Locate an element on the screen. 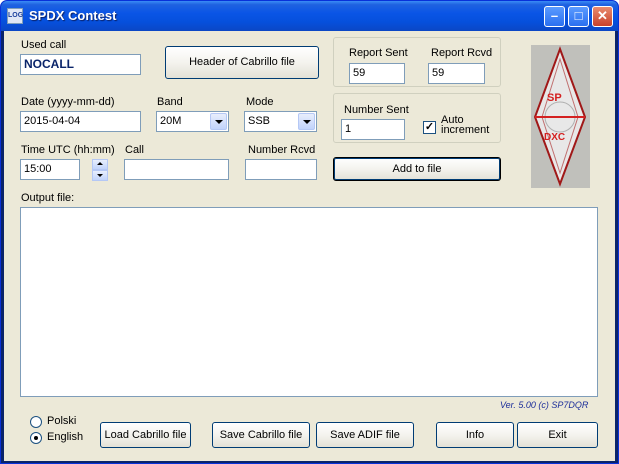 Image resolution: width=619 pixels, height=464 pixels. minimize-button: – is located at coordinates (554, 16).